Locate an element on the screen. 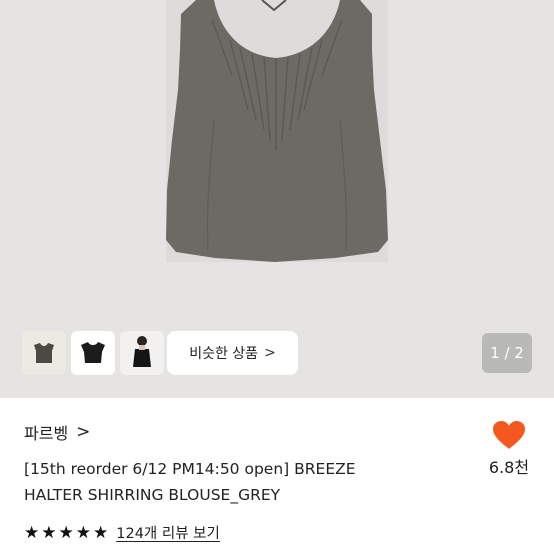 The image size is (554, 554). product-title-line1: [15th reorder 6/12 PM14:50 open] BREEZE is located at coordinates (190, 469).